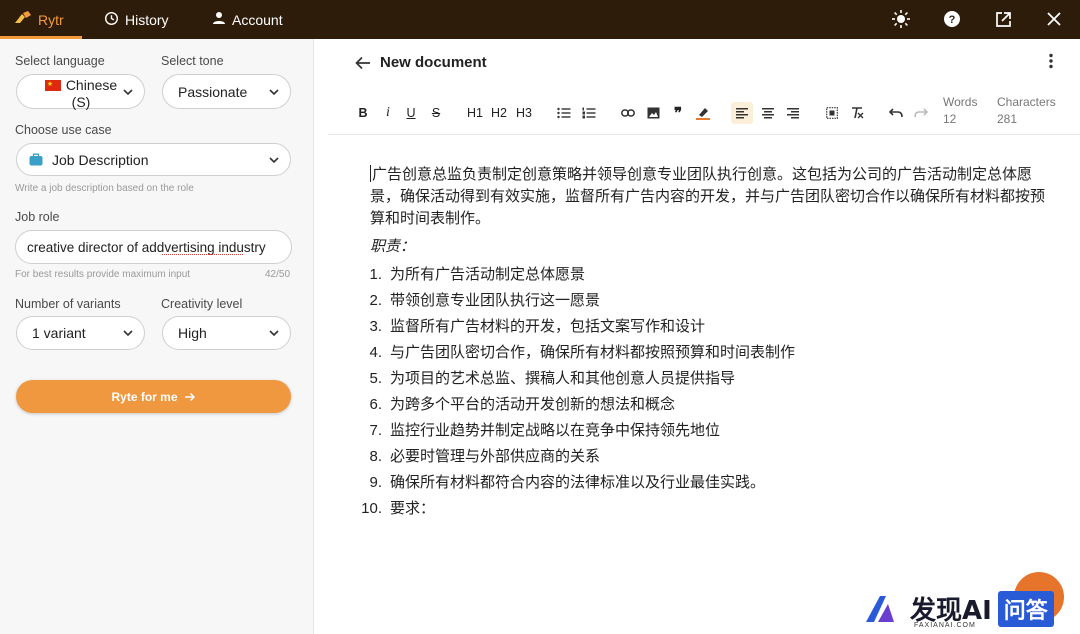 The width and height of the screenshot is (1080, 634). What do you see at coordinates (653, 113) in the screenshot?
I see `image-icon` at bounding box center [653, 113].